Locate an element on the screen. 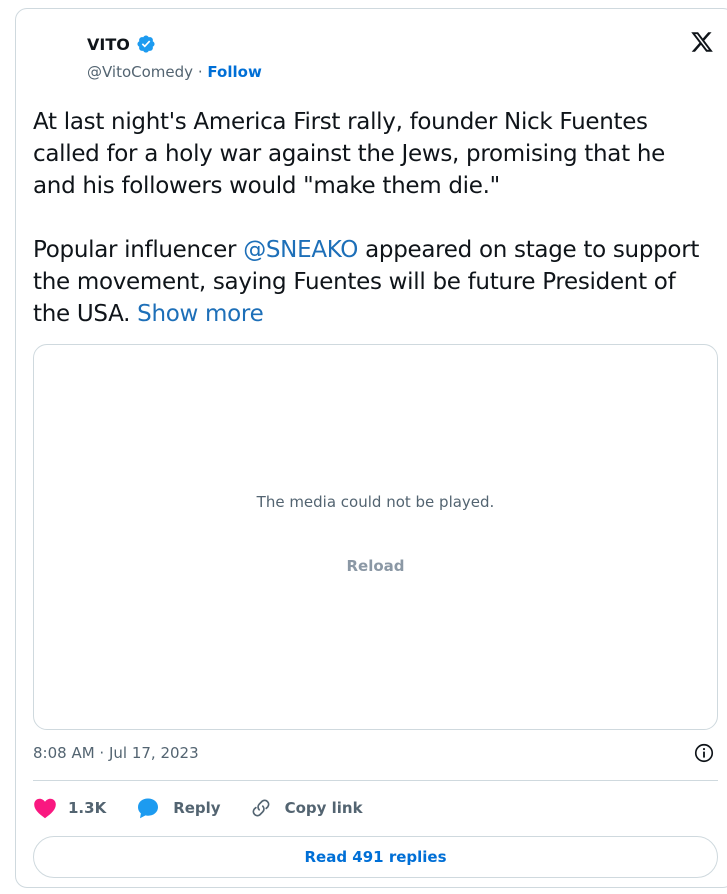 The height and width of the screenshot is (894, 727). tweet-actions: 1.3K Reply Copy link is located at coordinates (198, 808).